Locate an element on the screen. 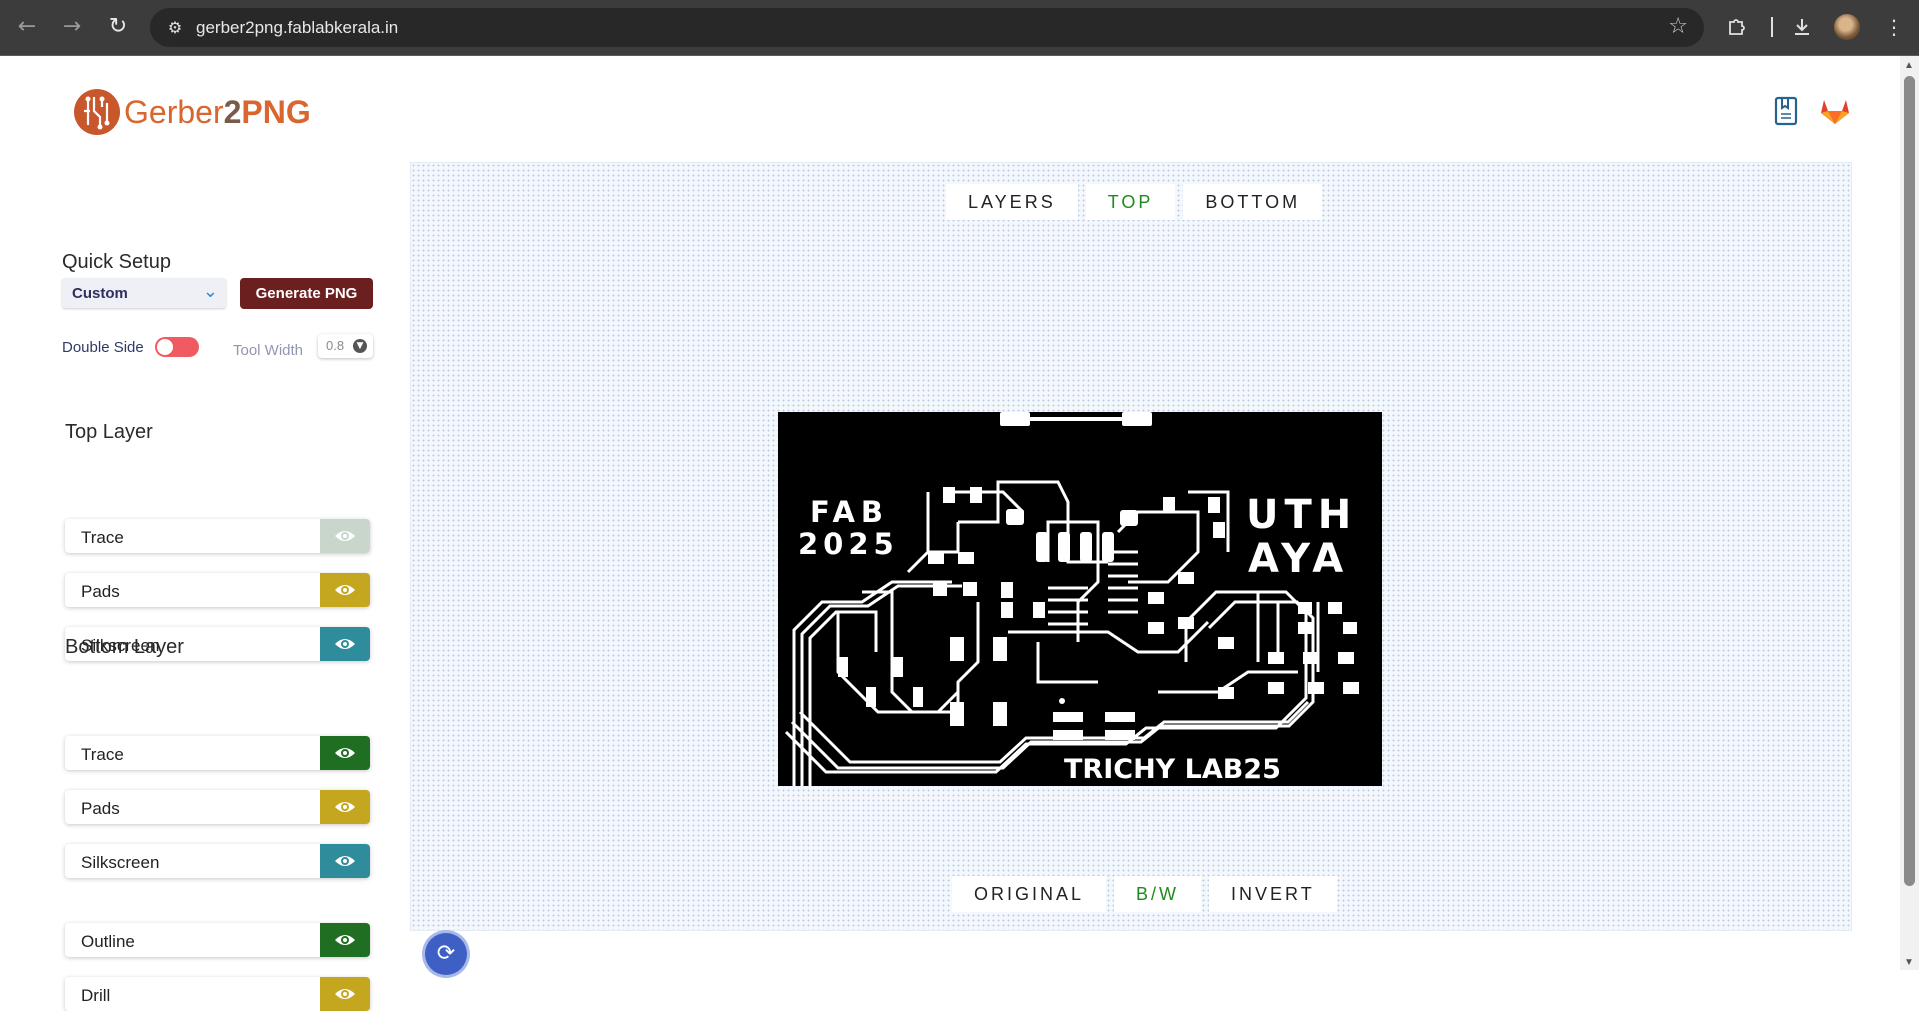 Image resolution: width=1919 pixels, height=1011 pixels. tab-invert: INVERT is located at coordinates (1273, 894).